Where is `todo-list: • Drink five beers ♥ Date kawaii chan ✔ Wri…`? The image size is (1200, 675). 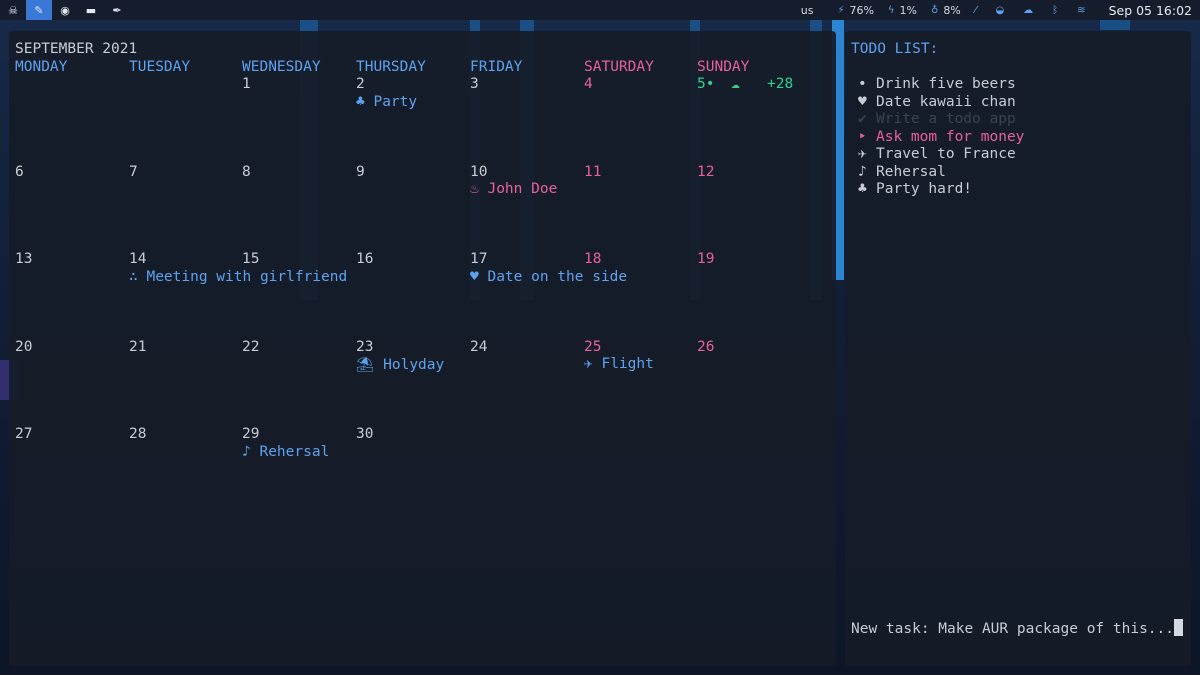 todo-list: • Drink five beers ♥ Date kawaii chan ✔ Wri… is located at coordinates (941, 137).